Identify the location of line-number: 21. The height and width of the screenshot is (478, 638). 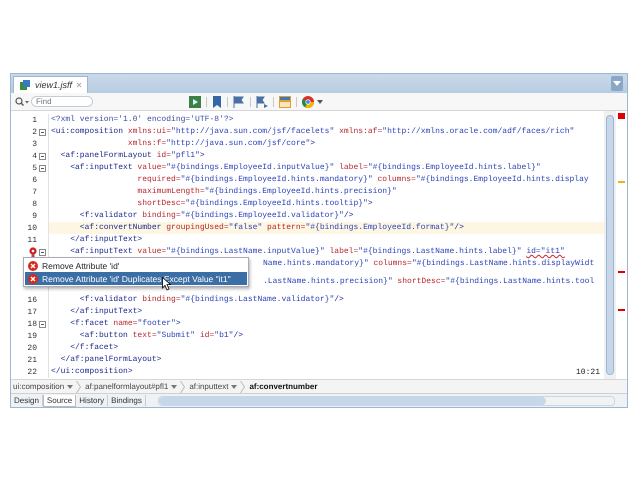
(32, 360).